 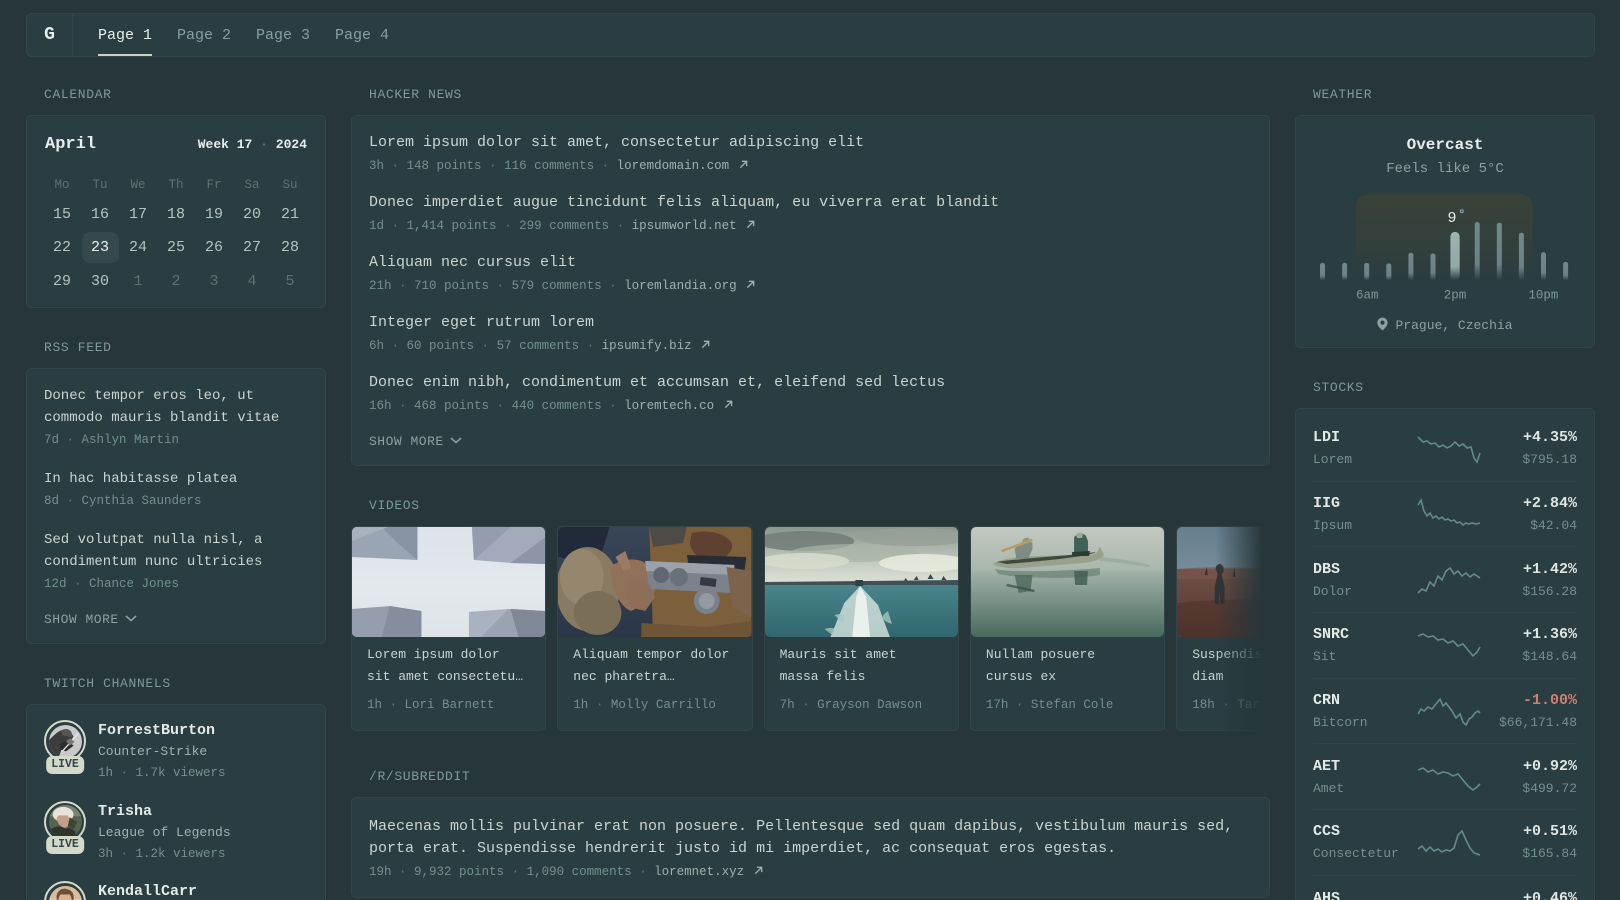 I want to click on svg-text: 10pm, so click(x=1543, y=296).